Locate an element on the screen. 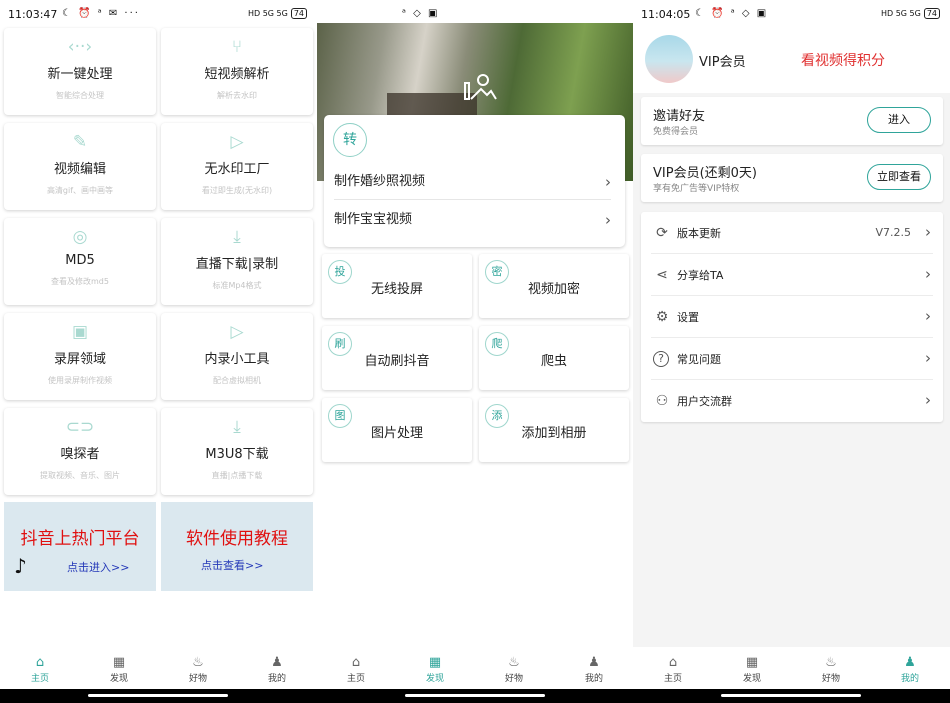 The width and height of the screenshot is (950, 703). group-icon: ⚇ is located at coordinates (662, 401).